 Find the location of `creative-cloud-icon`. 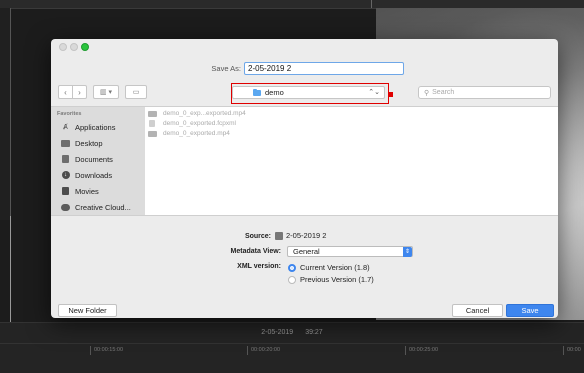

creative-cloud-icon is located at coordinates (65, 207).